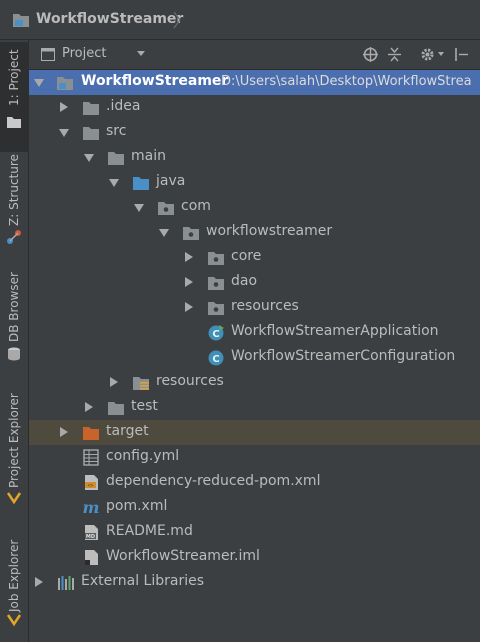  What do you see at coordinates (254, 507) in the screenshot?
I see `tree-item-pom: m pom.xml` at bounding box center [254, 507].